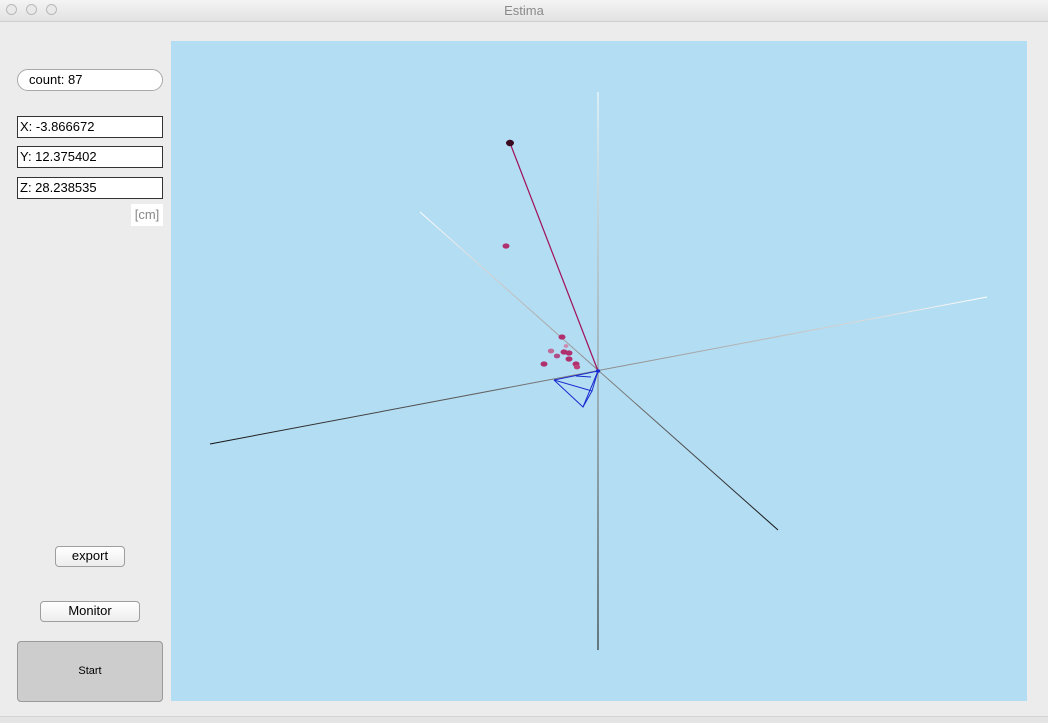 The width and height of the screenshot is (1048, 723). Describe the element at coordinates (90, 556) in the screenshot. I see `export-button: export` at that location.